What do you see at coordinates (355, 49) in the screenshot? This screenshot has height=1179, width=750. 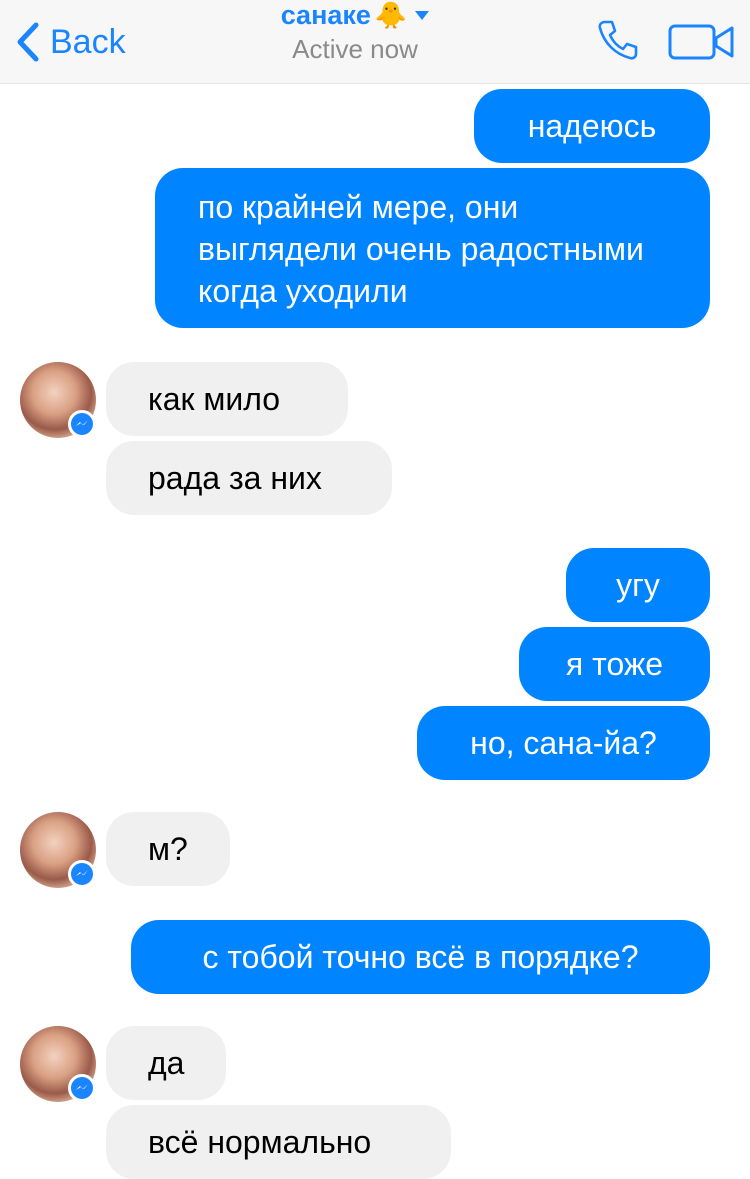 I see `active-status: Active now` at bounding box center [355, 49].